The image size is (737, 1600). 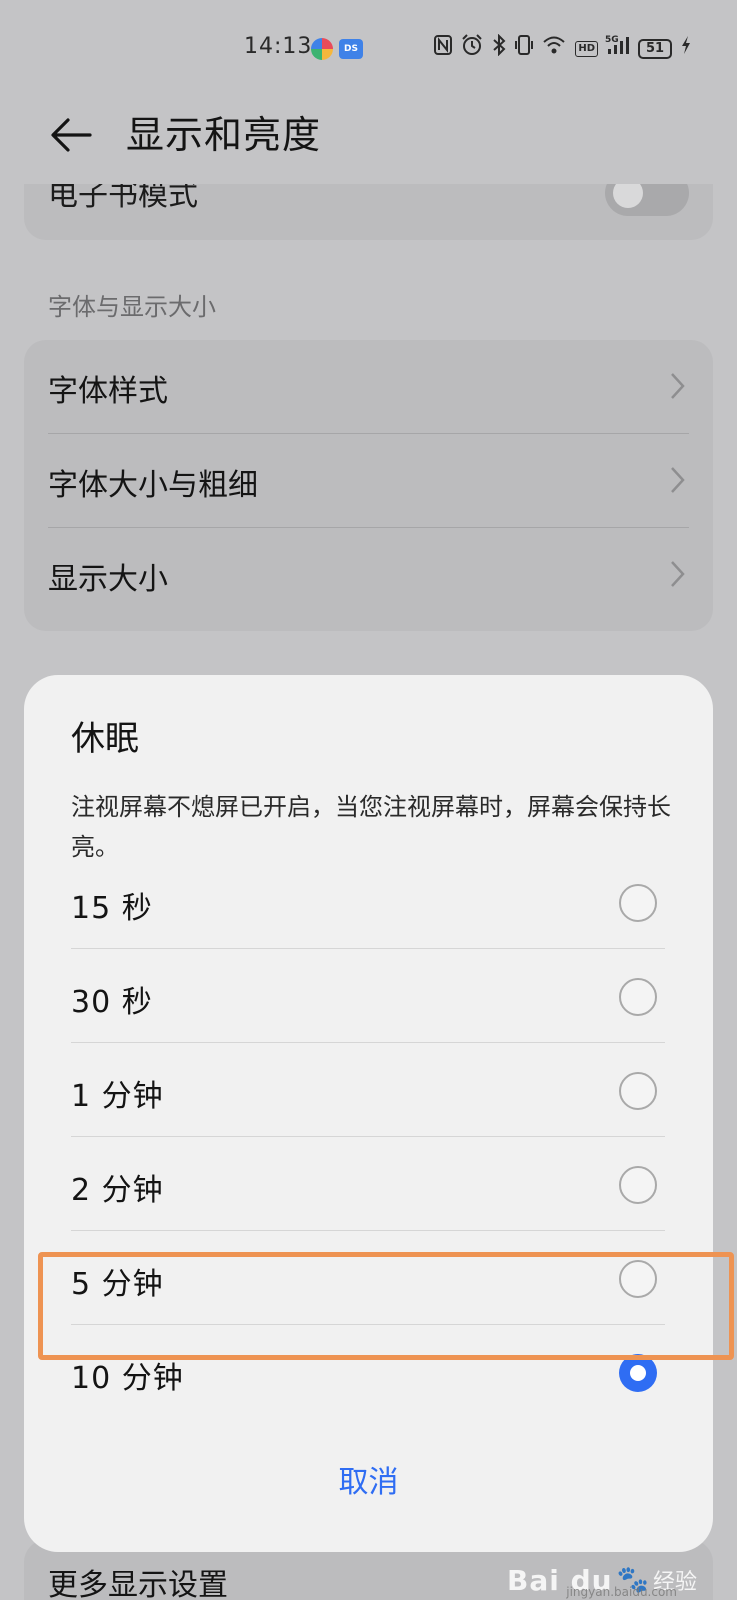 I want to click on list-item-label: 显示大小, so click(x=108, y=579).